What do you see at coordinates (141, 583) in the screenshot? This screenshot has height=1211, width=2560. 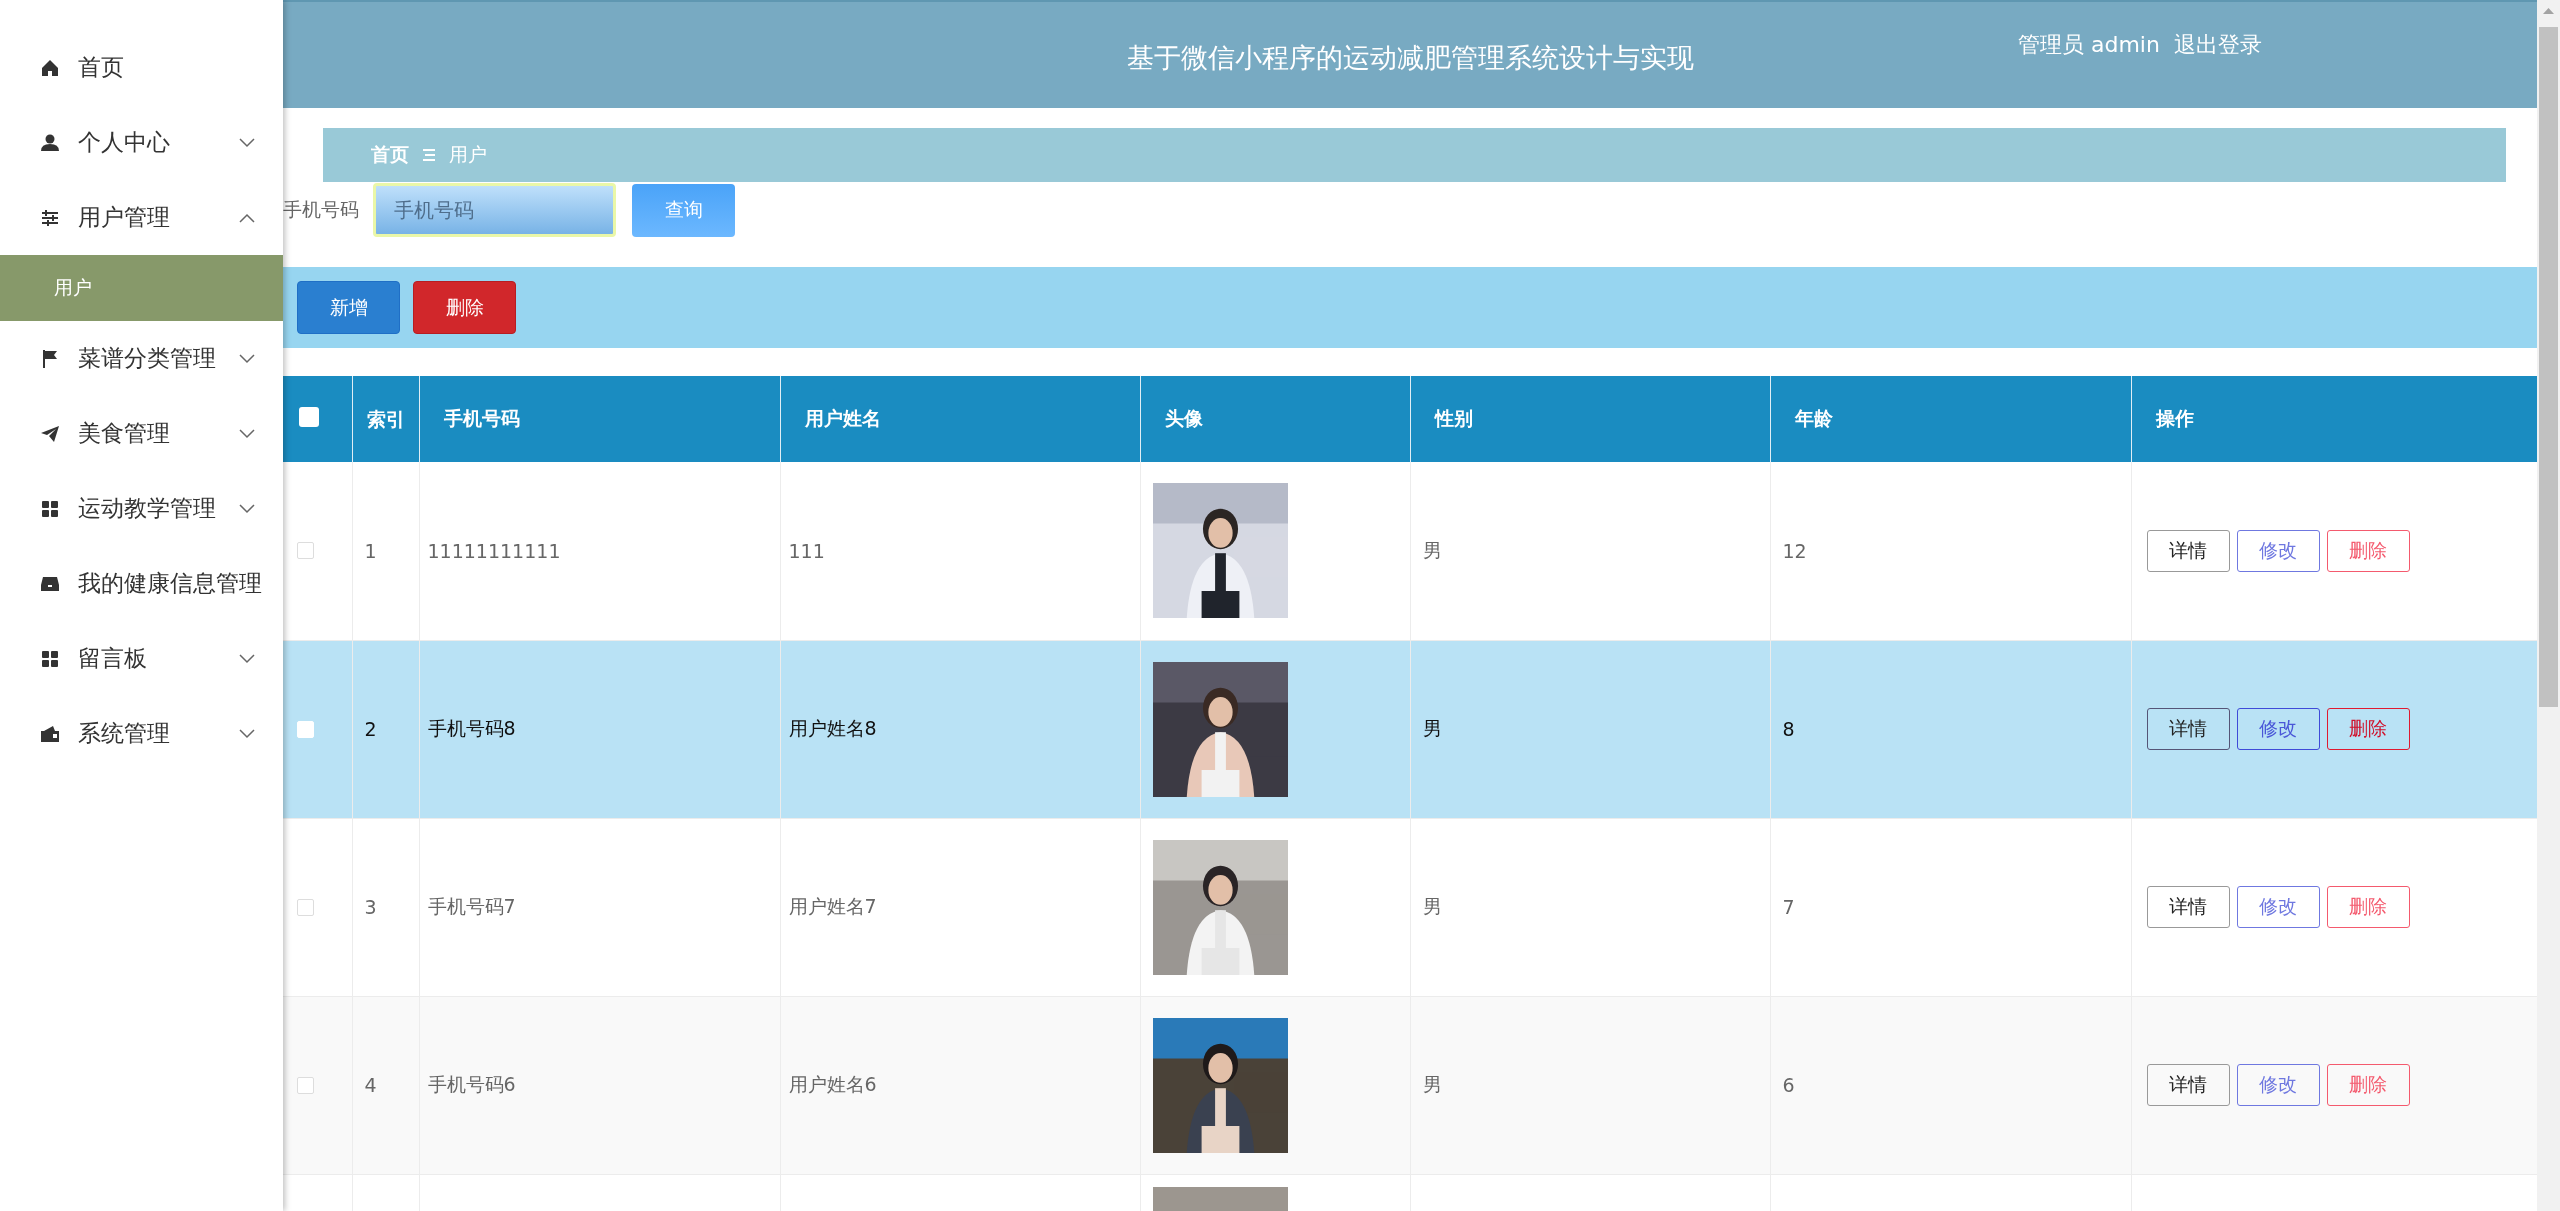 I see `sidebar-item: 我的健康信息管理` at bounding box center [141, 583].